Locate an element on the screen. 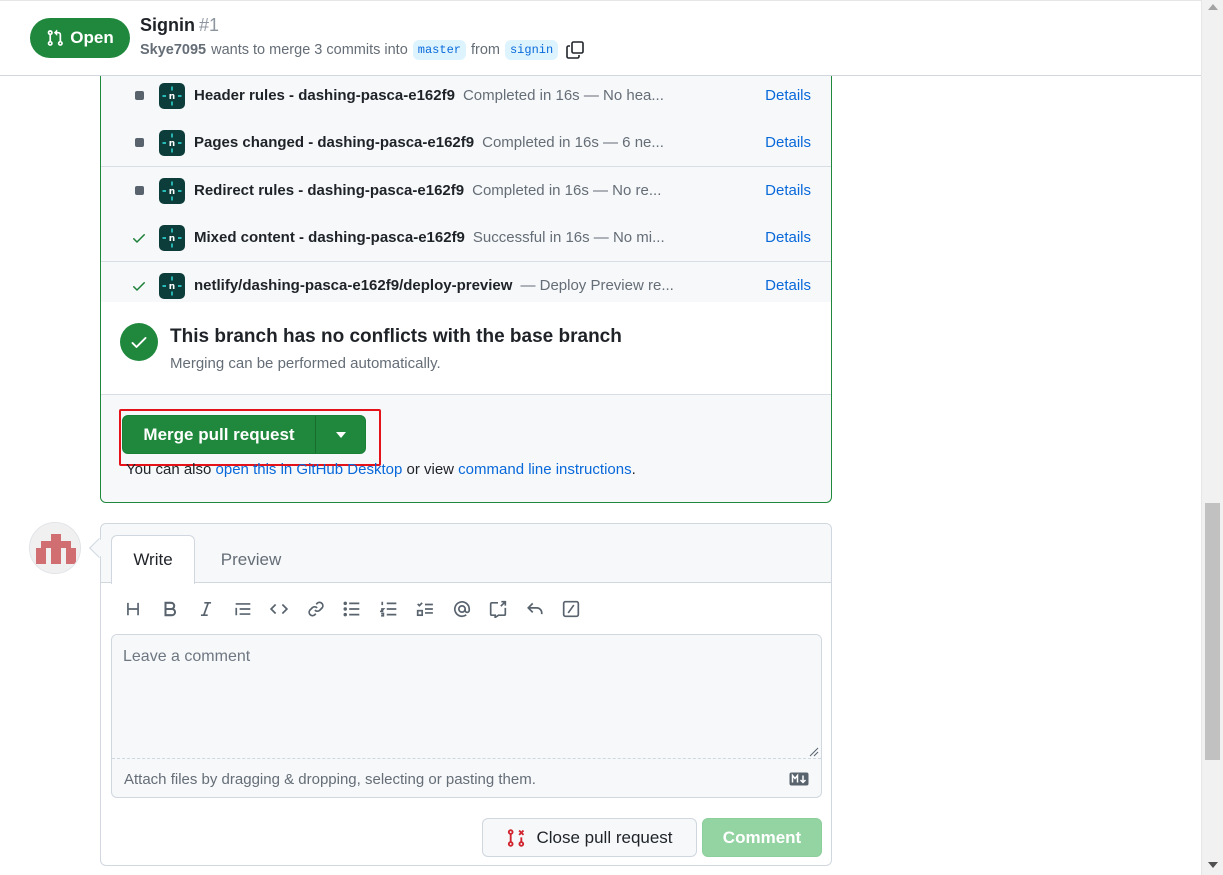 This screenshot has height=875, width=1223. resize-handle-icon is located at coordinates (814, 752).